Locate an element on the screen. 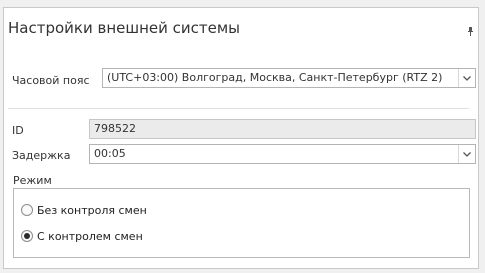 The image size is (485, 273). radio-unchecked-icon is located at coordinates (27, 210).